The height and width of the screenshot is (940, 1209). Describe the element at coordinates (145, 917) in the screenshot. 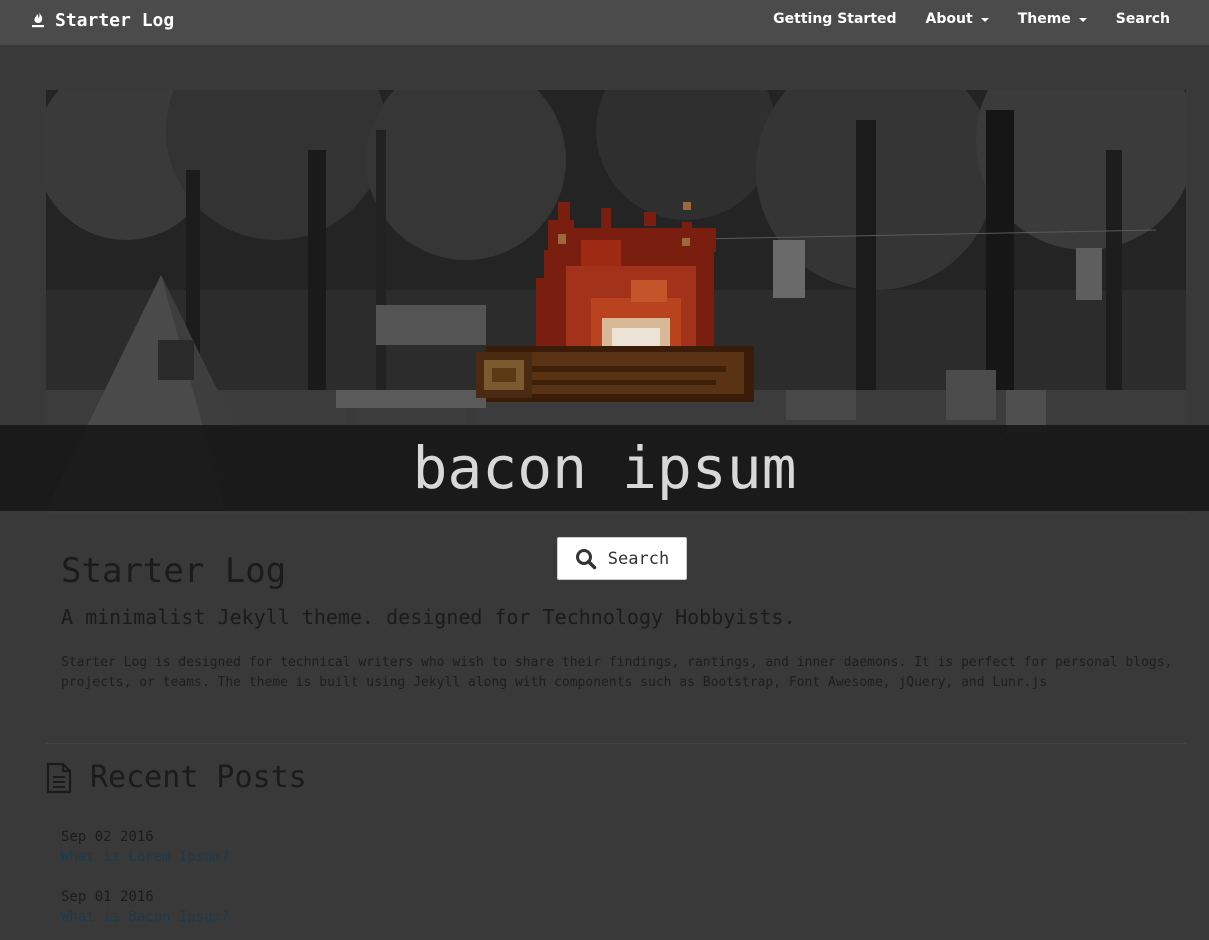

I see `post-link: What is Bacon Ipsum?` at that location.